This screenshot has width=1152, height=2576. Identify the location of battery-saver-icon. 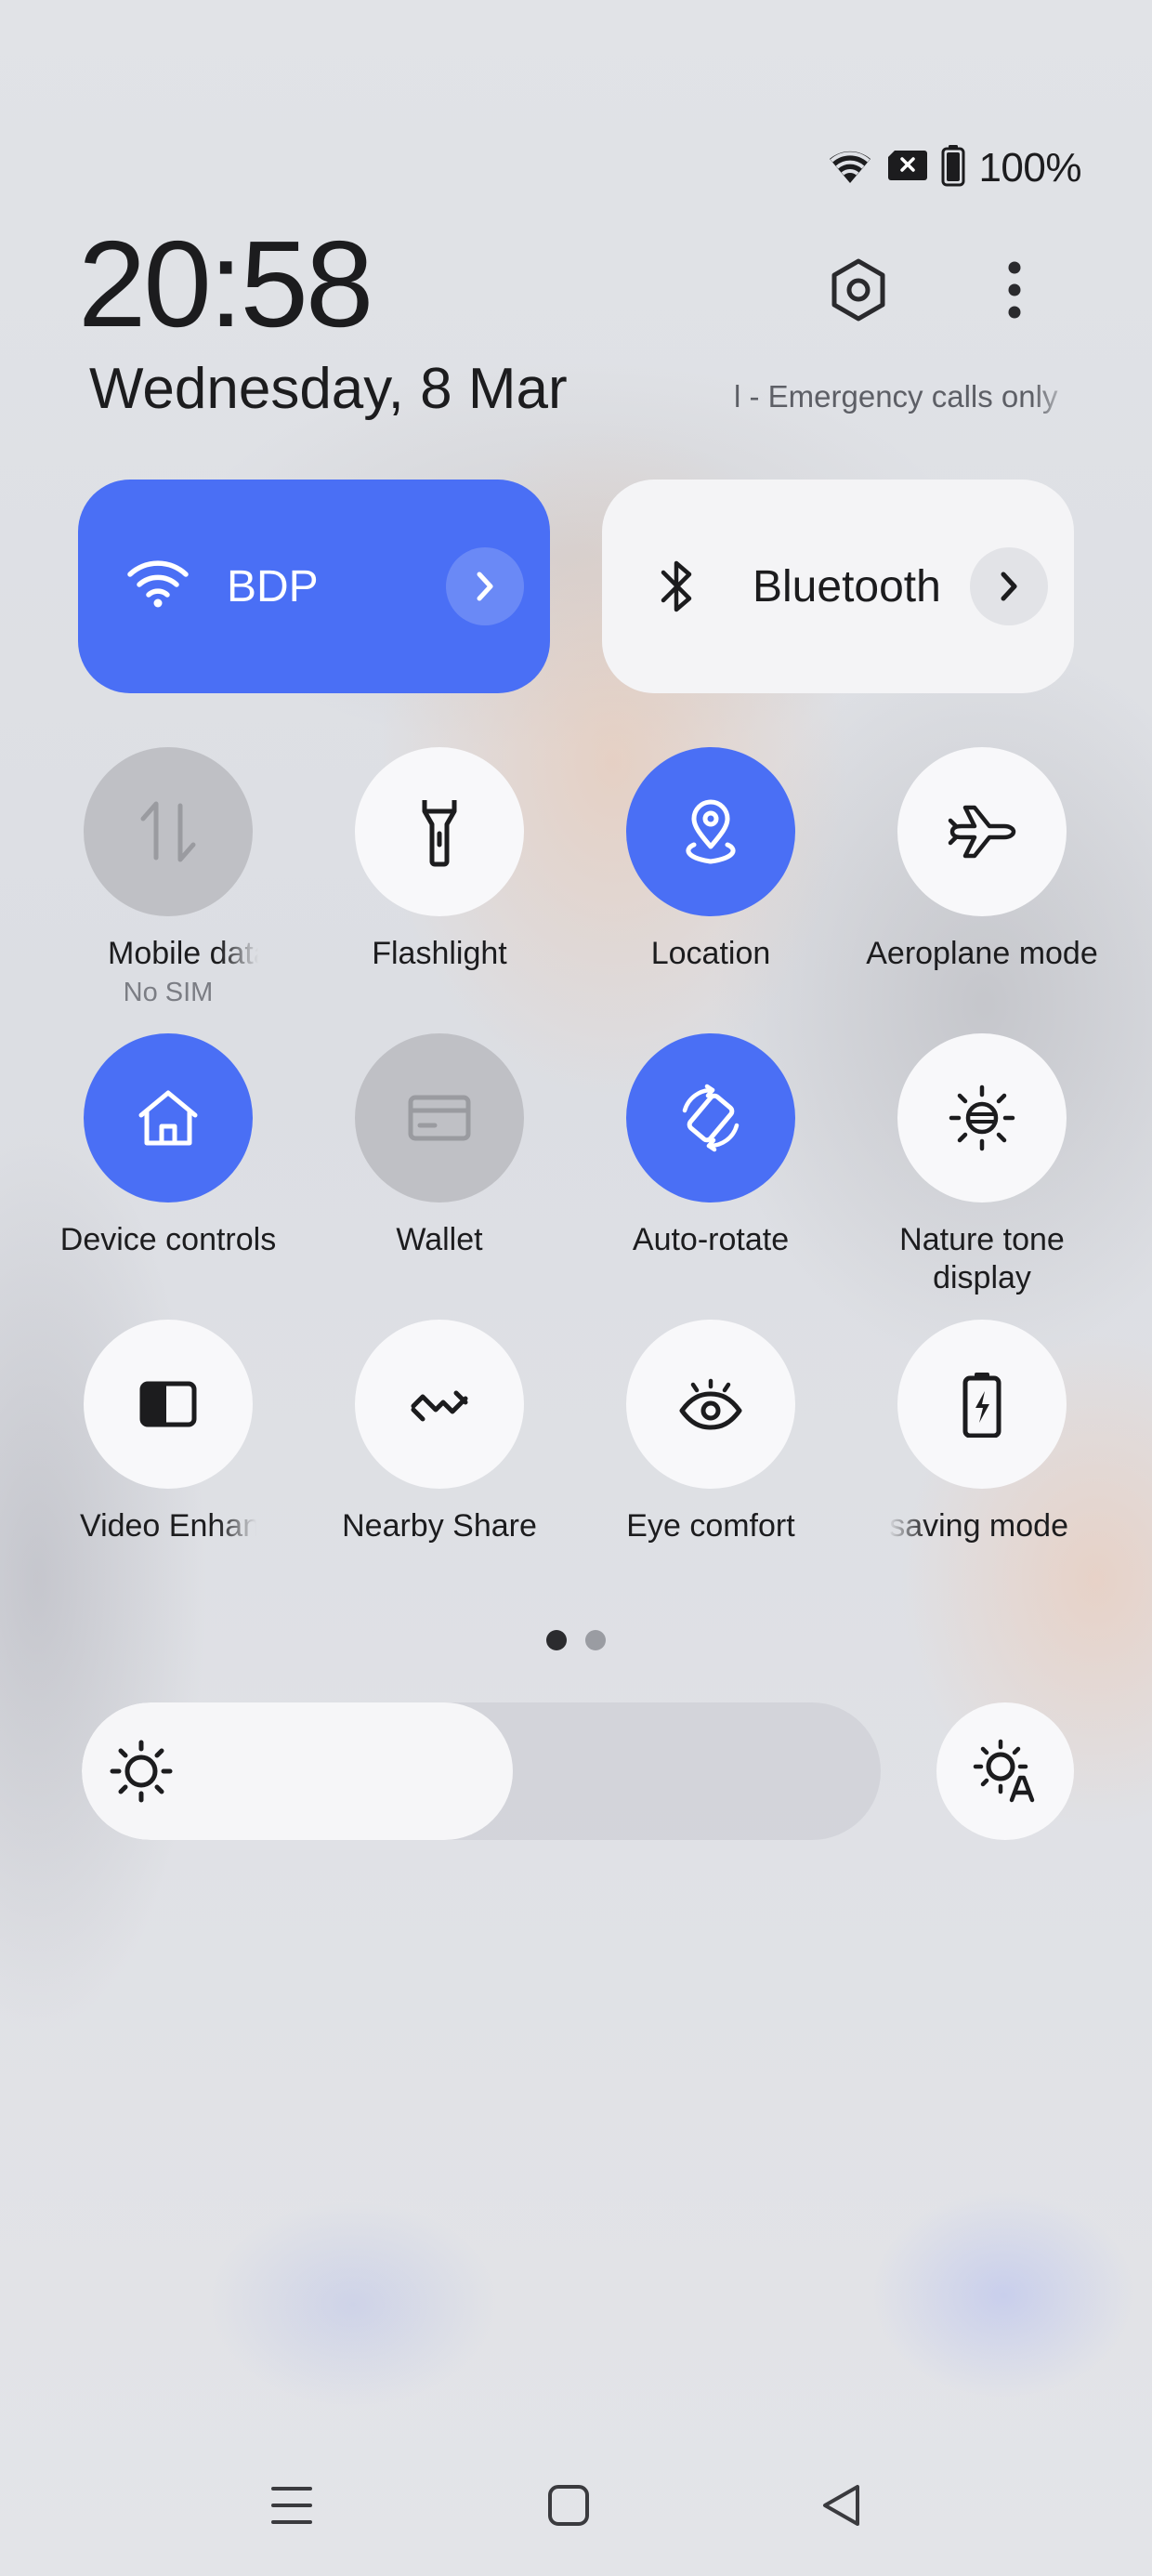
(981, 1405).